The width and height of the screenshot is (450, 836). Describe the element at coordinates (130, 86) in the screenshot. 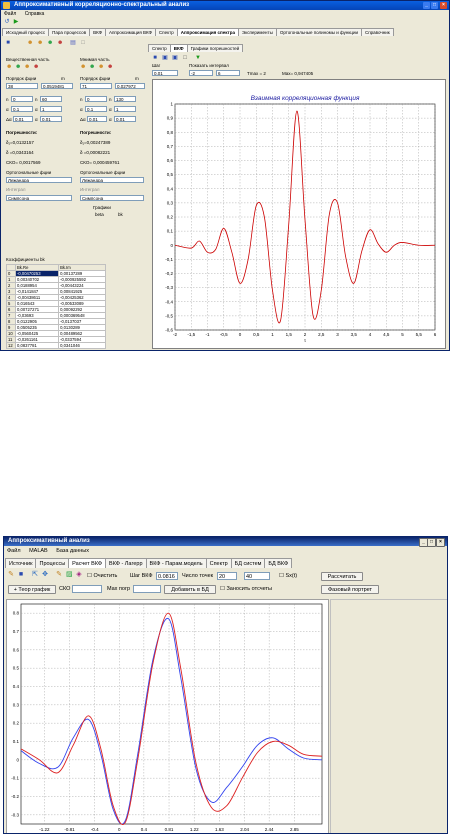

I see `imag-m-field: 0,027972` at that location.